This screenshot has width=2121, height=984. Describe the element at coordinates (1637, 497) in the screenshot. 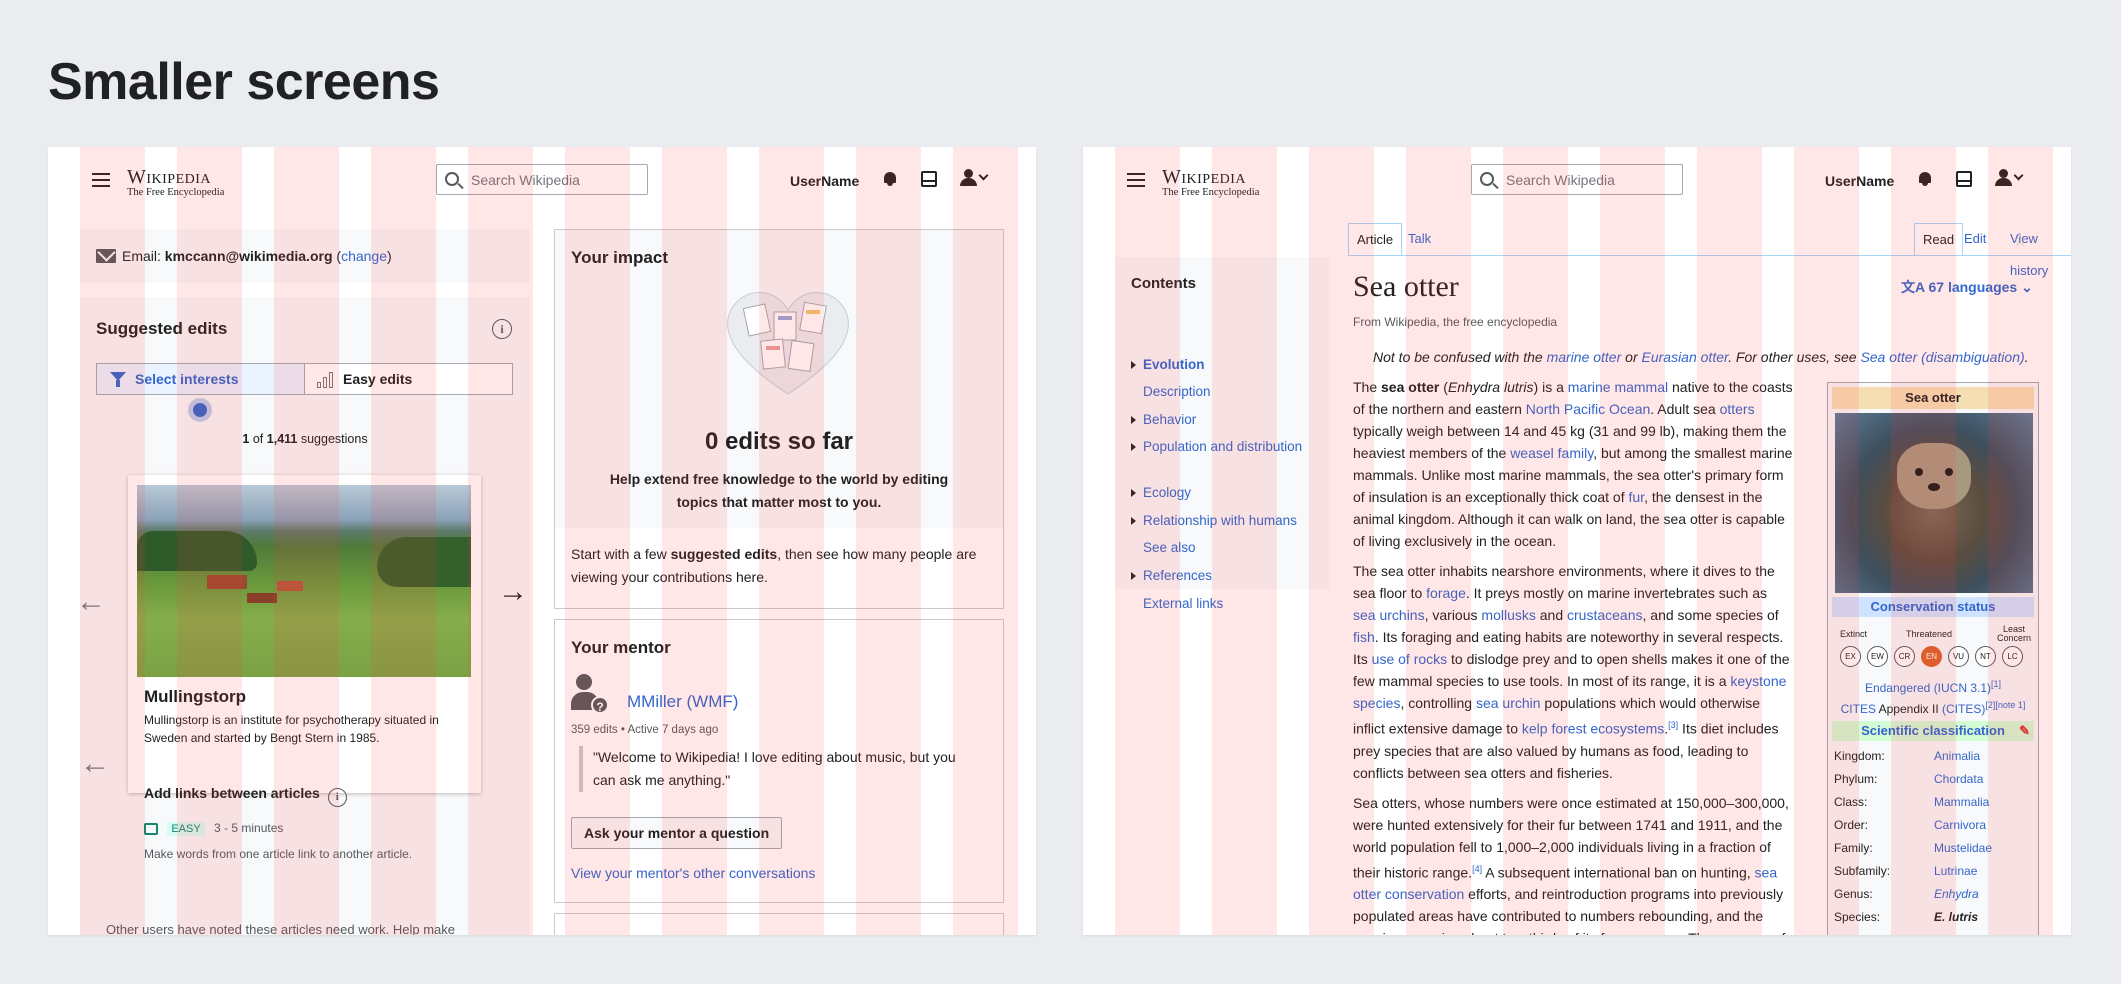

I see `article-link: fur` at that location.